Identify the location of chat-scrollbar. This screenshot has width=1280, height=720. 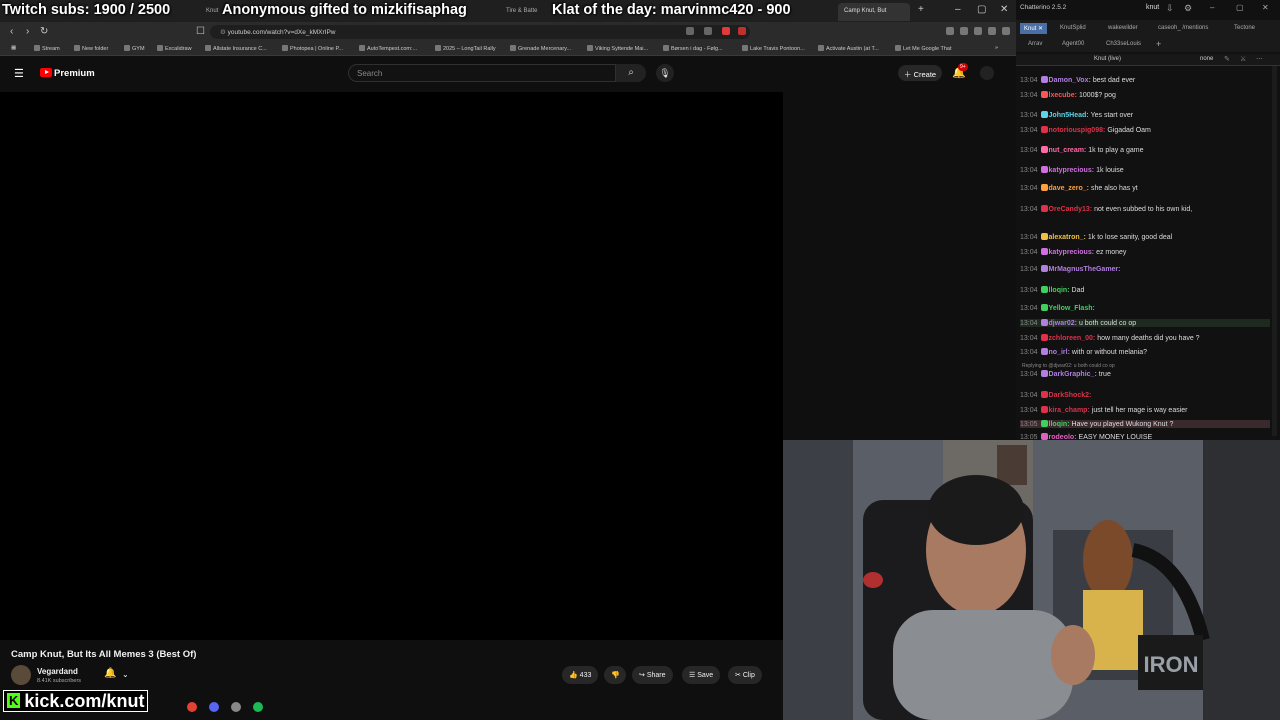
(1274, 251).